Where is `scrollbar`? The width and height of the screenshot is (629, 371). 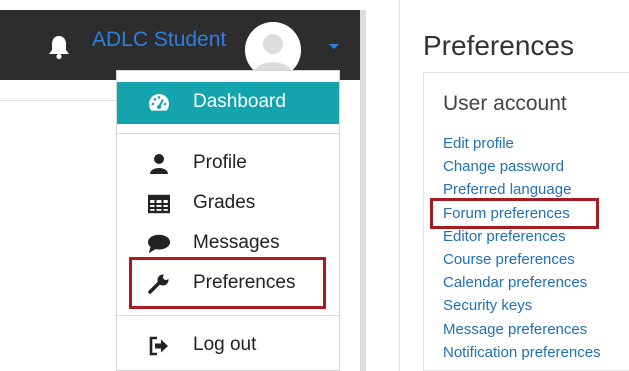
scrollbar is located at coordinates (363, 190).